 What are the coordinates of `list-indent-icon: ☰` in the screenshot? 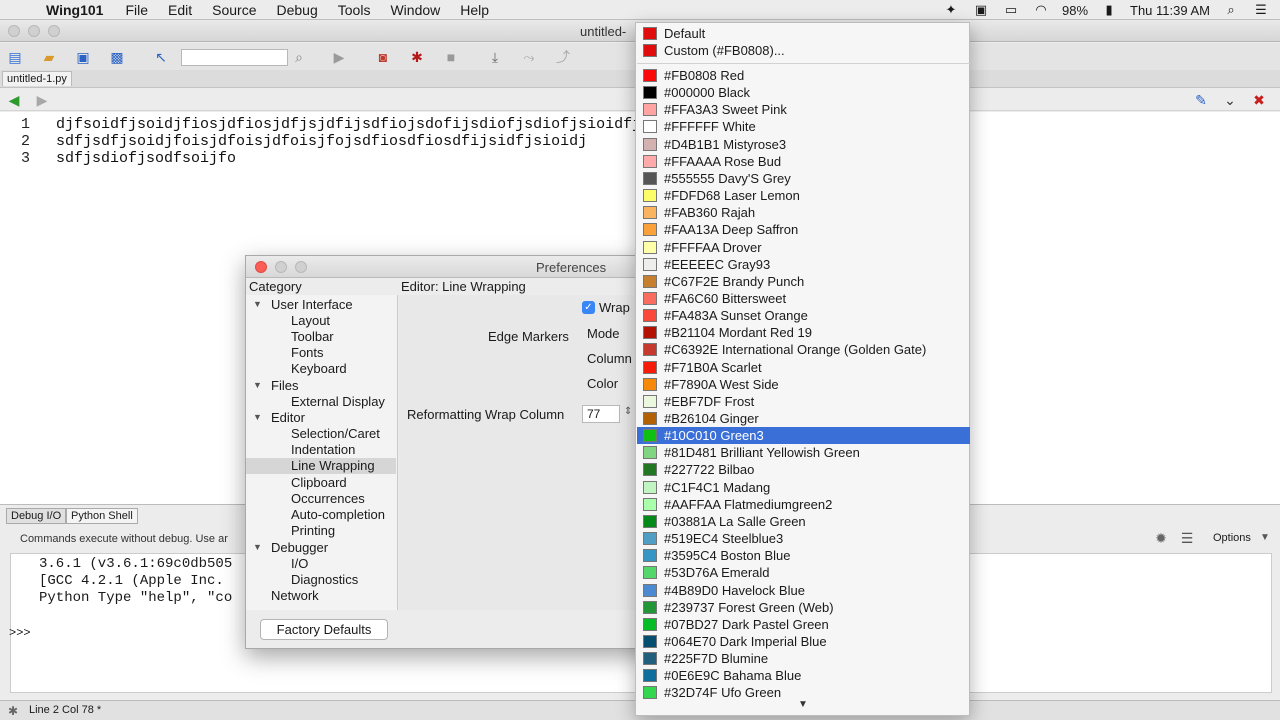 It's located at (1187, 538).